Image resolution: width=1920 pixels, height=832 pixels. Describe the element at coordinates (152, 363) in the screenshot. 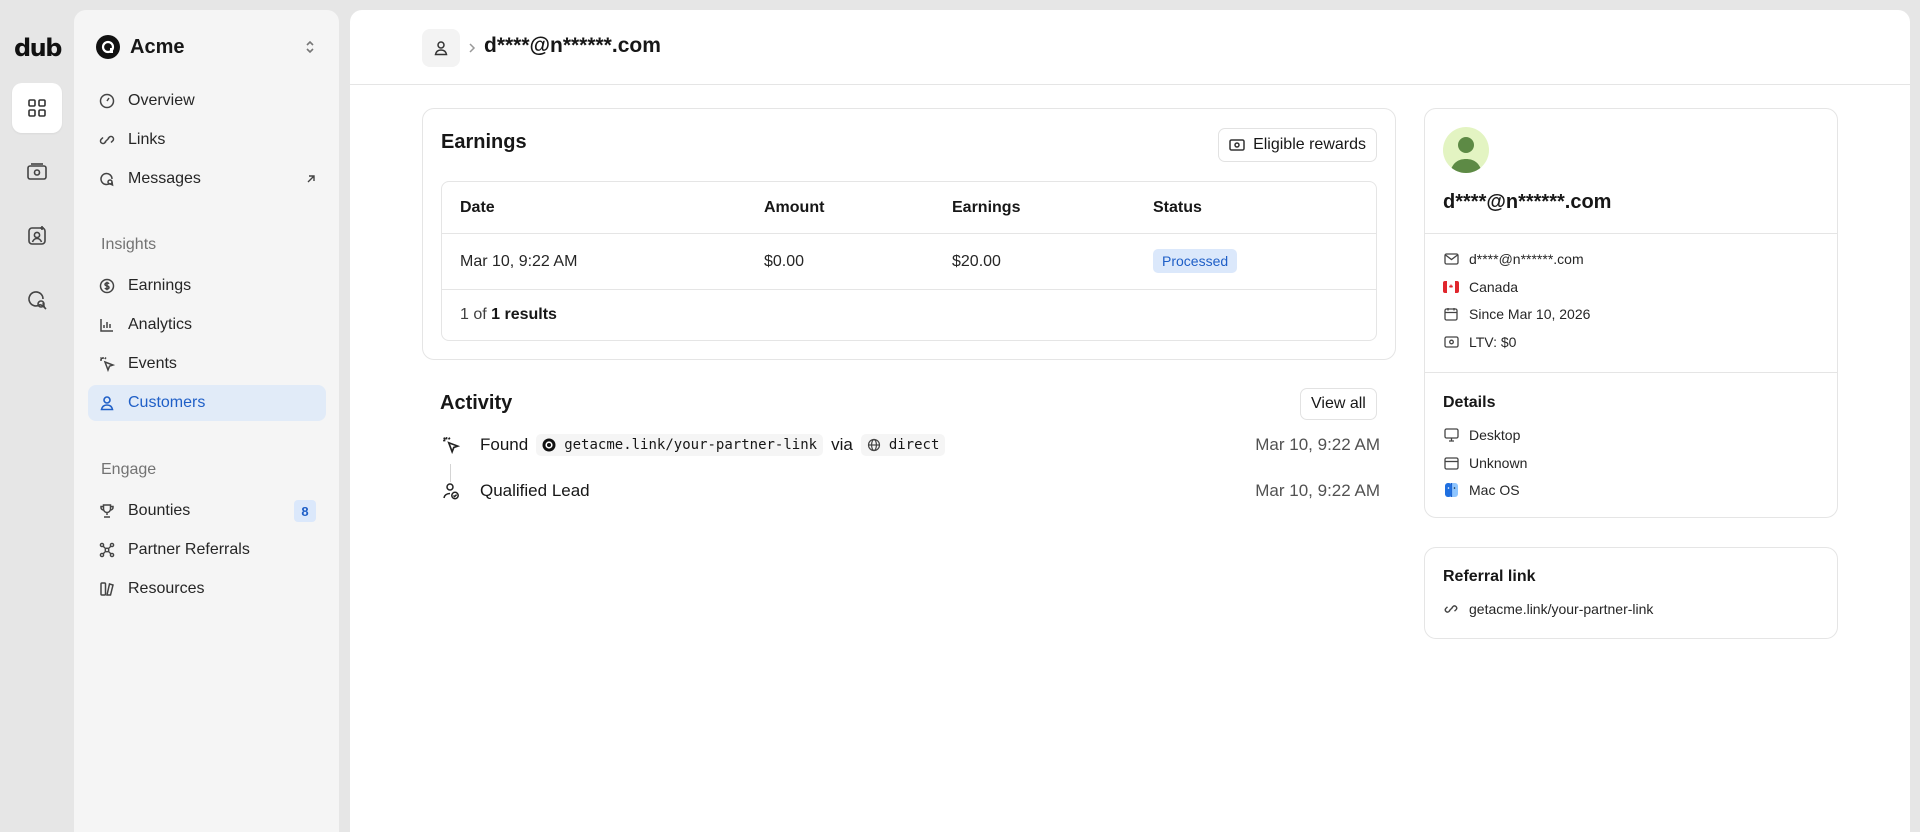

I see `nav-events-label: Events` at that location.